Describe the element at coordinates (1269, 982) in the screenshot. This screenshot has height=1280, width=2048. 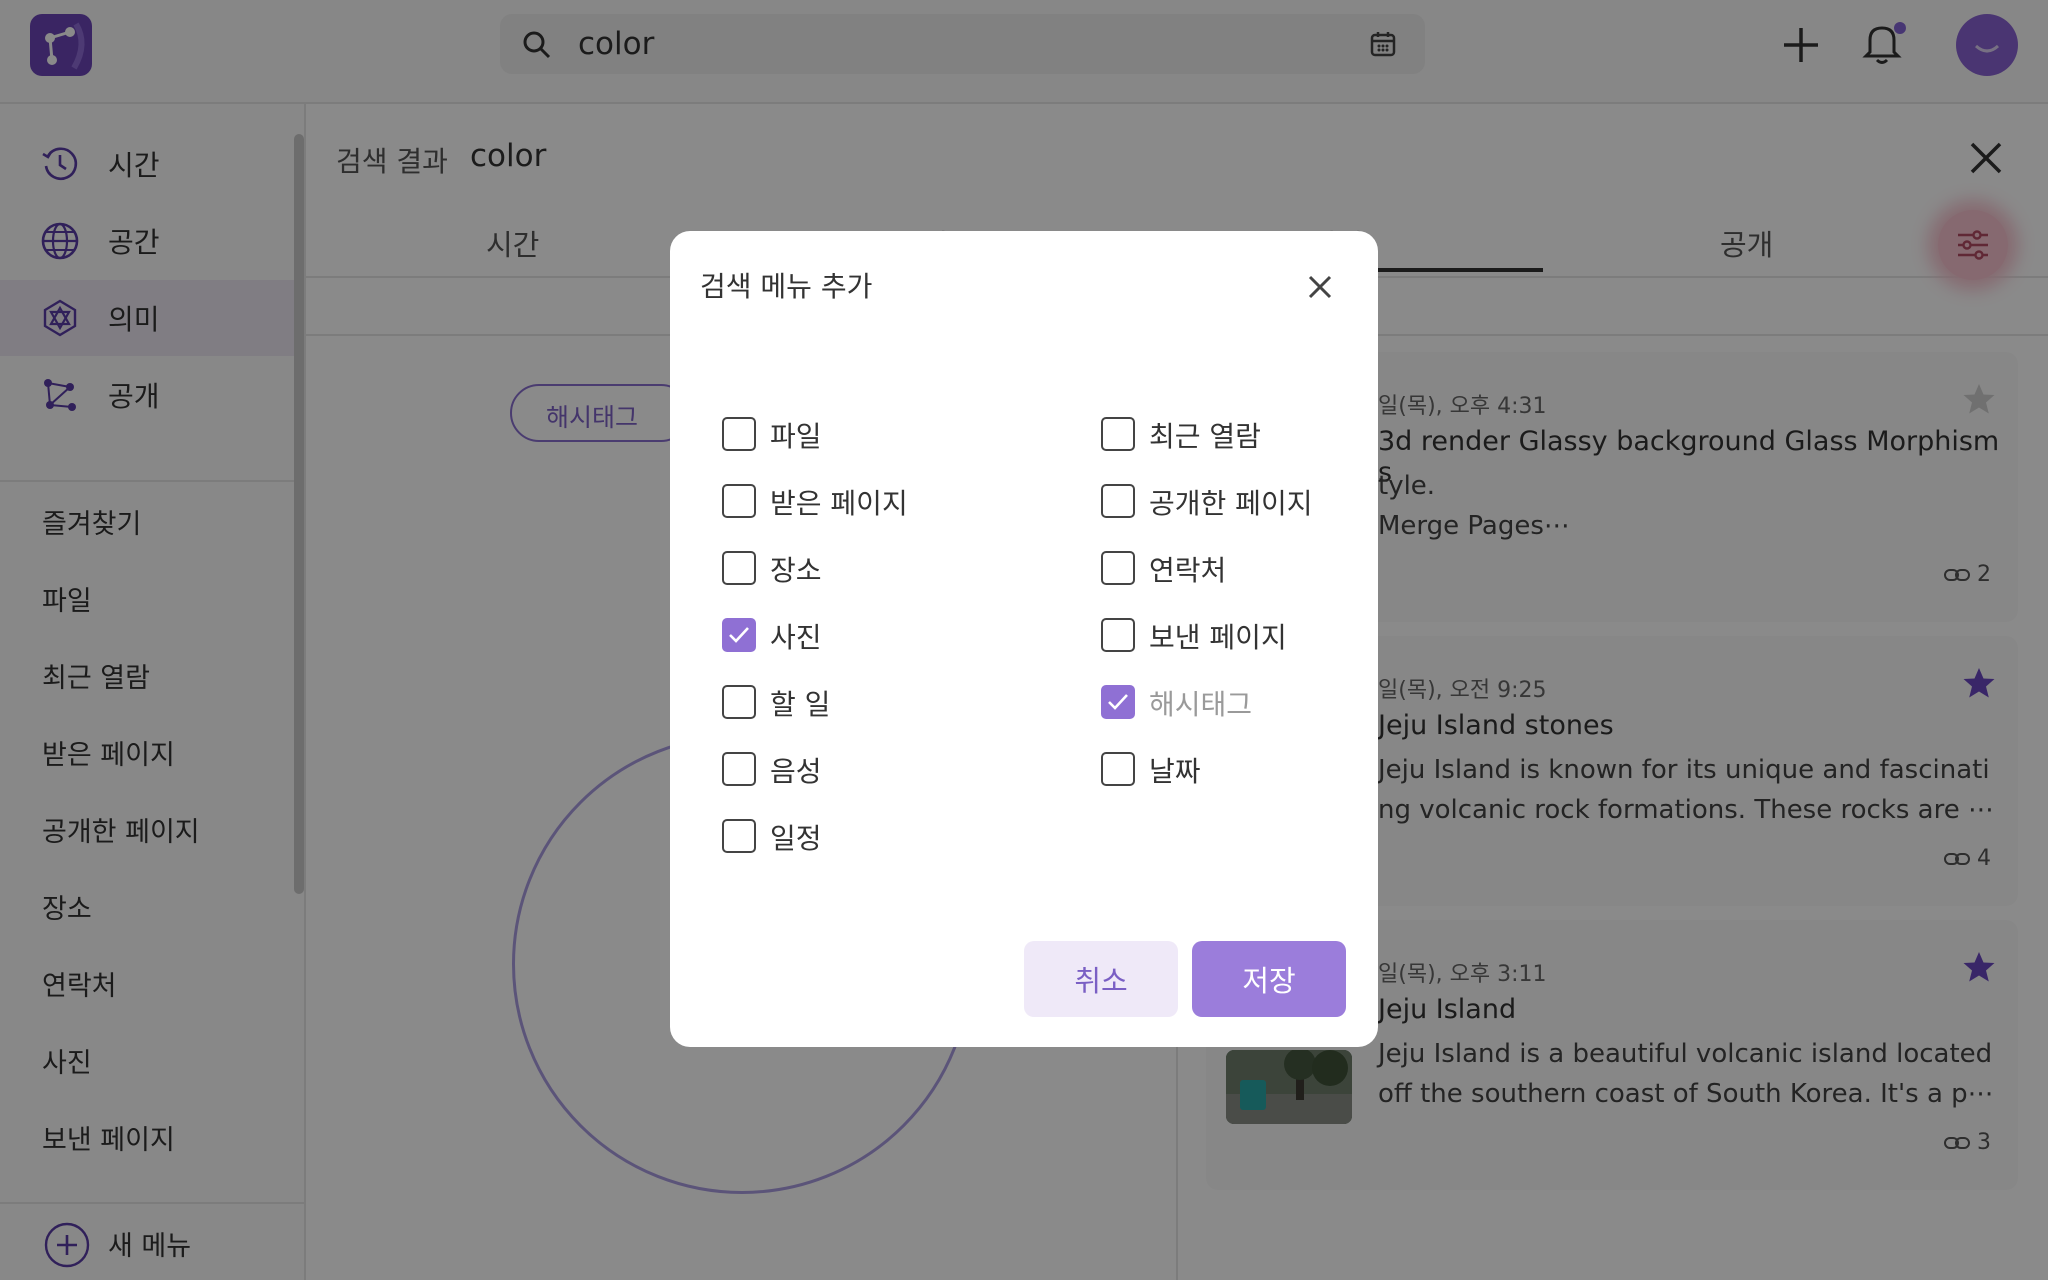
I see `save-button-label: 저장` at that location.